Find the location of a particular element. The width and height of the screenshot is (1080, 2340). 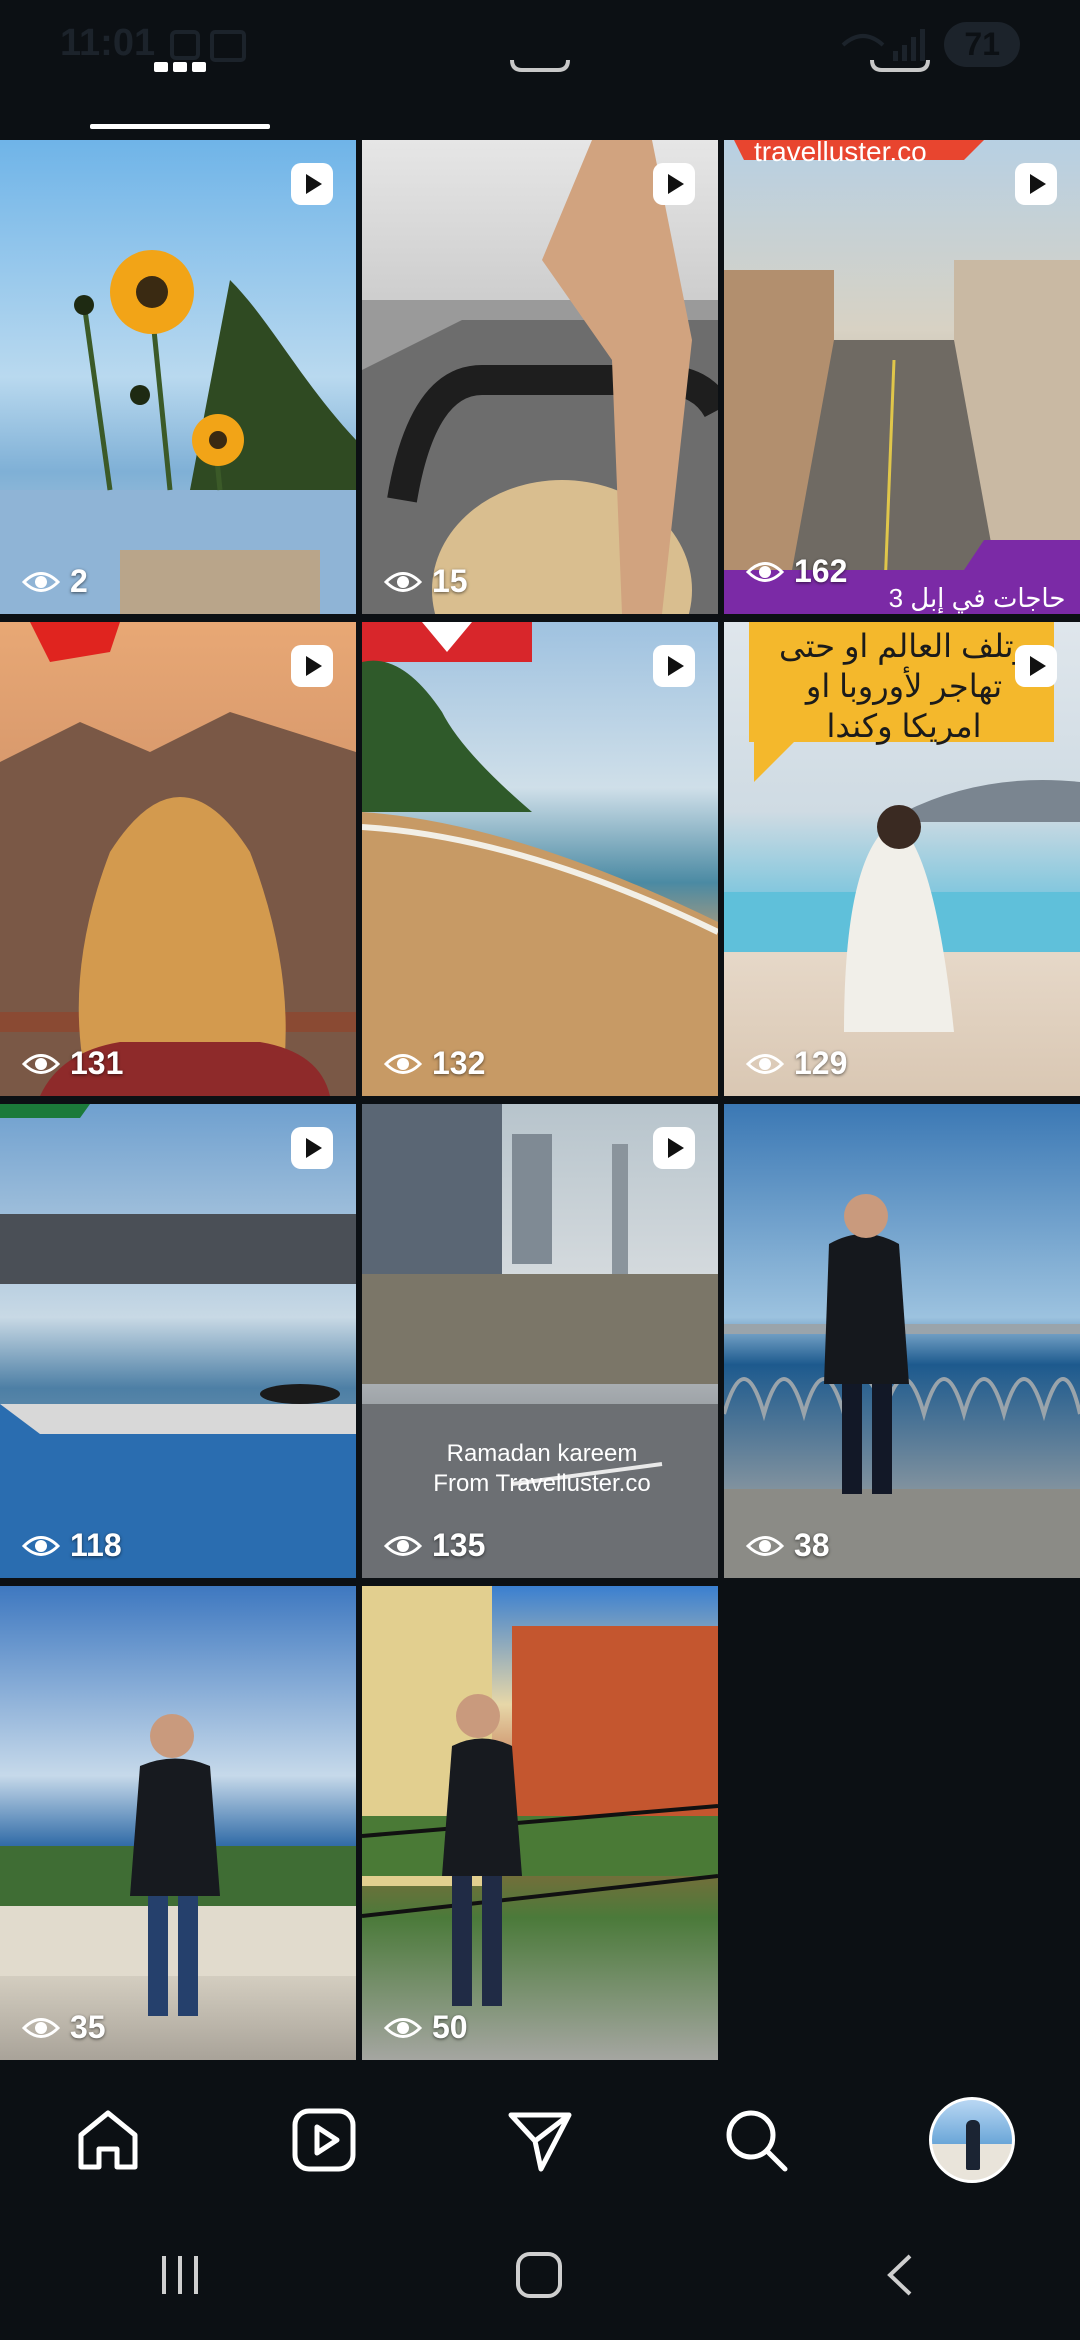

reels-icon is located at coordinates (324, 2140).